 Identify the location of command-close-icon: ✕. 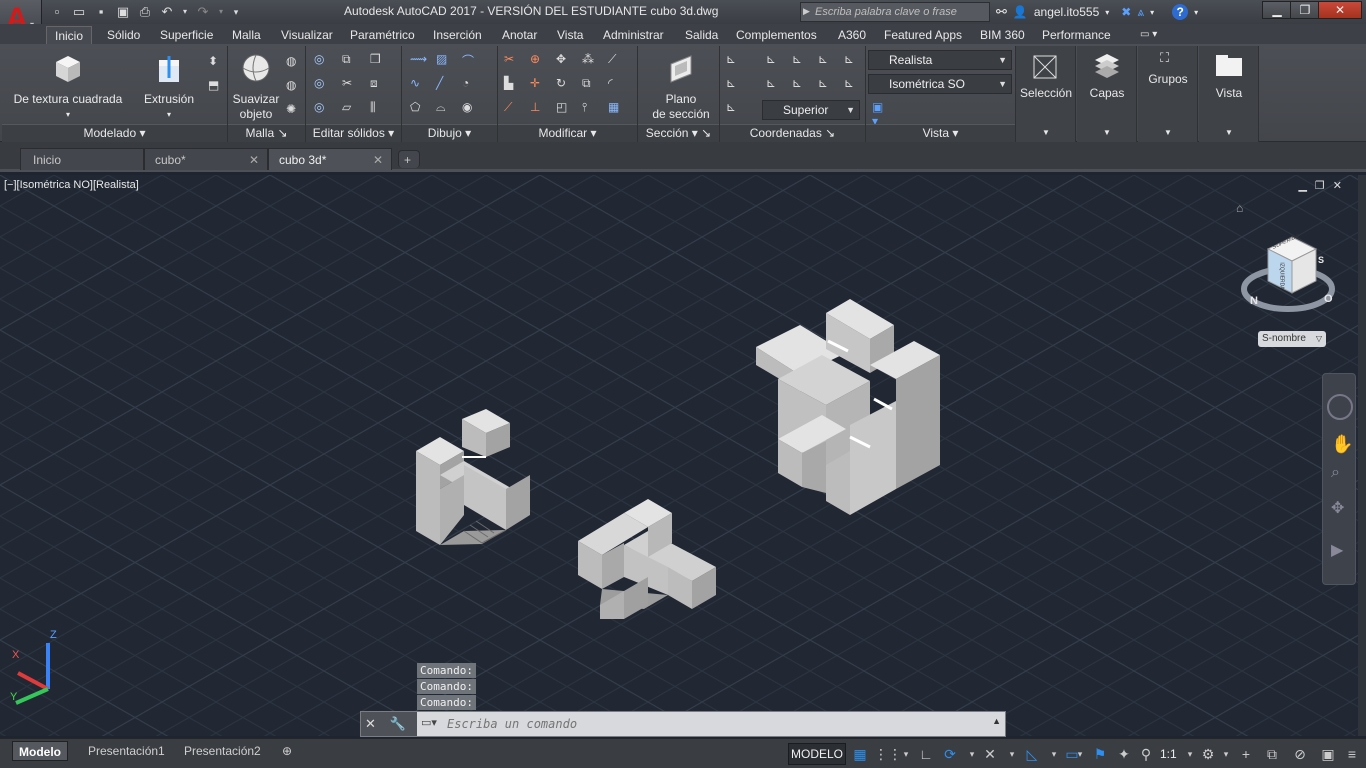
(370, 723).